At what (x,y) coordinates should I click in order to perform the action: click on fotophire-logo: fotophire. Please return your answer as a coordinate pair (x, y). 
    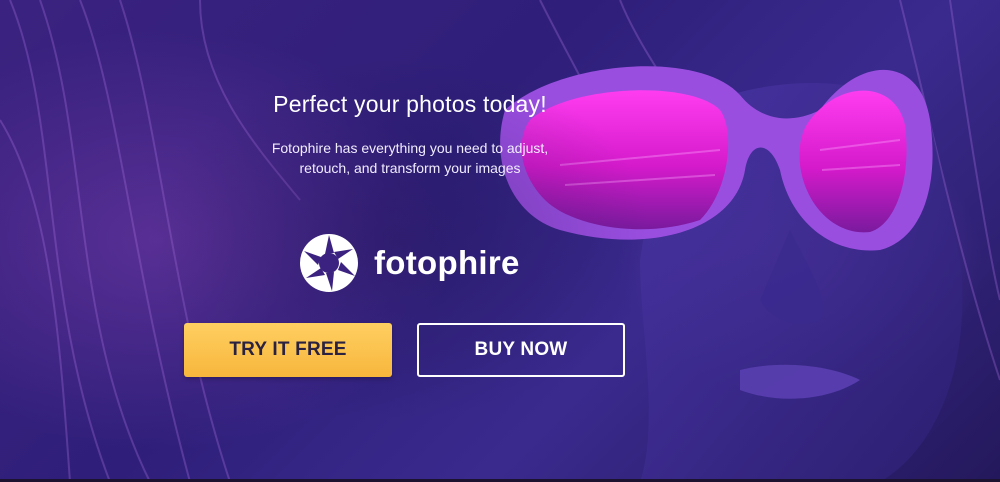
    Looking at the image, I should click on (409, 263).